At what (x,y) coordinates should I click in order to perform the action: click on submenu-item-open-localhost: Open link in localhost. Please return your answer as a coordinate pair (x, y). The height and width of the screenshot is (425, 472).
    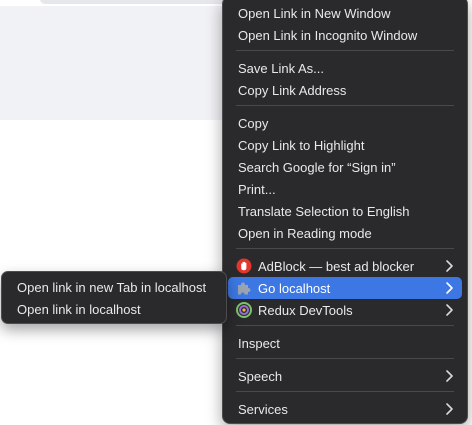
    Looking at the image, I should click on (114, 309).